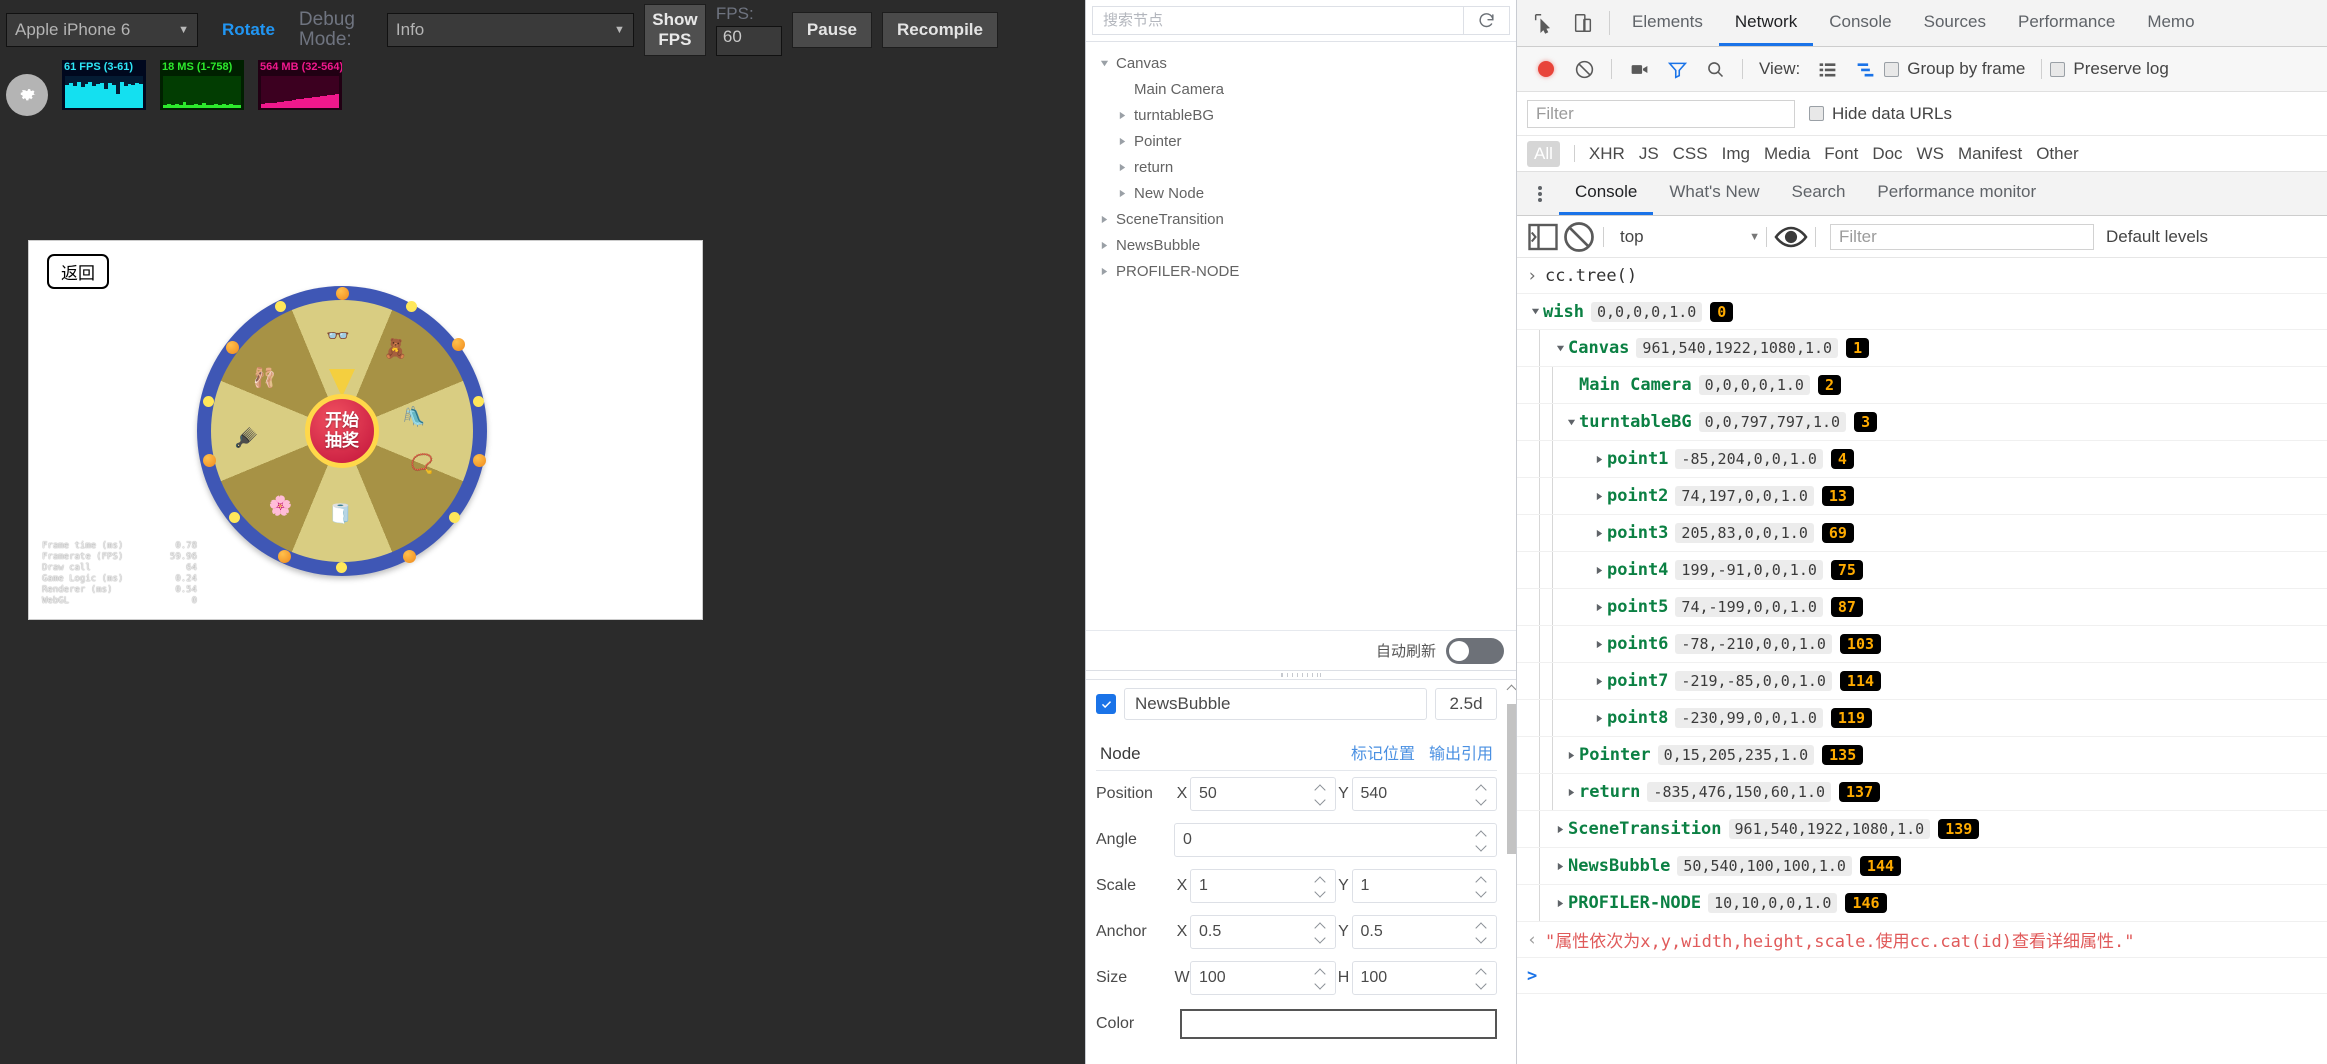 The width and height of the screenshot is (2327, 1064). I want to click on type-filter-media: Media, so click(1787, 154).